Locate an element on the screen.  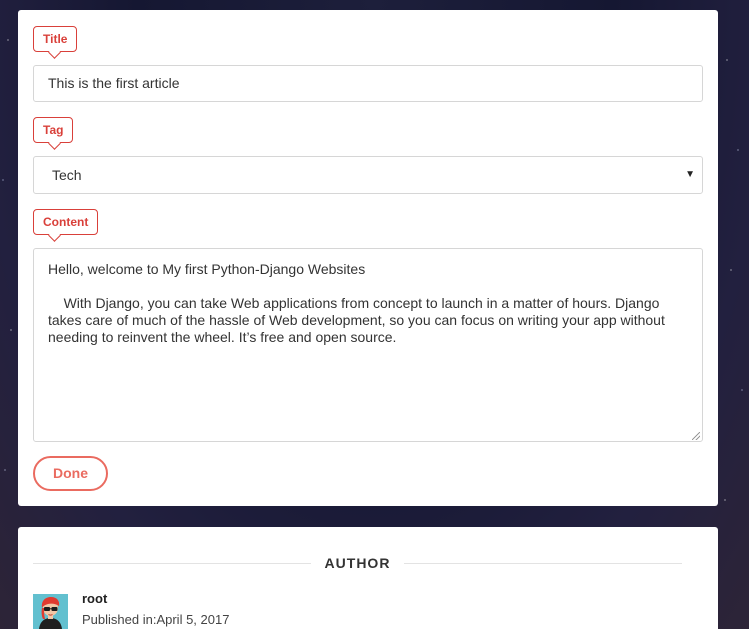
user-avatar-icon is located at coordinates (50, 611).